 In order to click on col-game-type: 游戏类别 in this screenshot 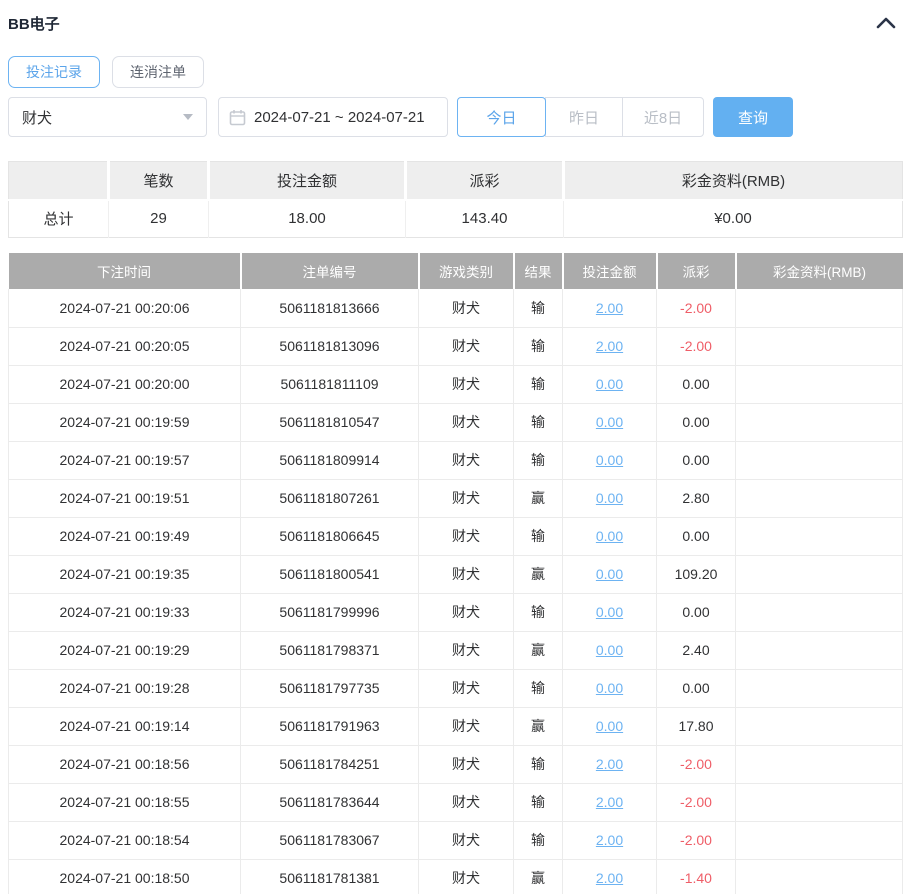, I will do `click(466, 271)`.